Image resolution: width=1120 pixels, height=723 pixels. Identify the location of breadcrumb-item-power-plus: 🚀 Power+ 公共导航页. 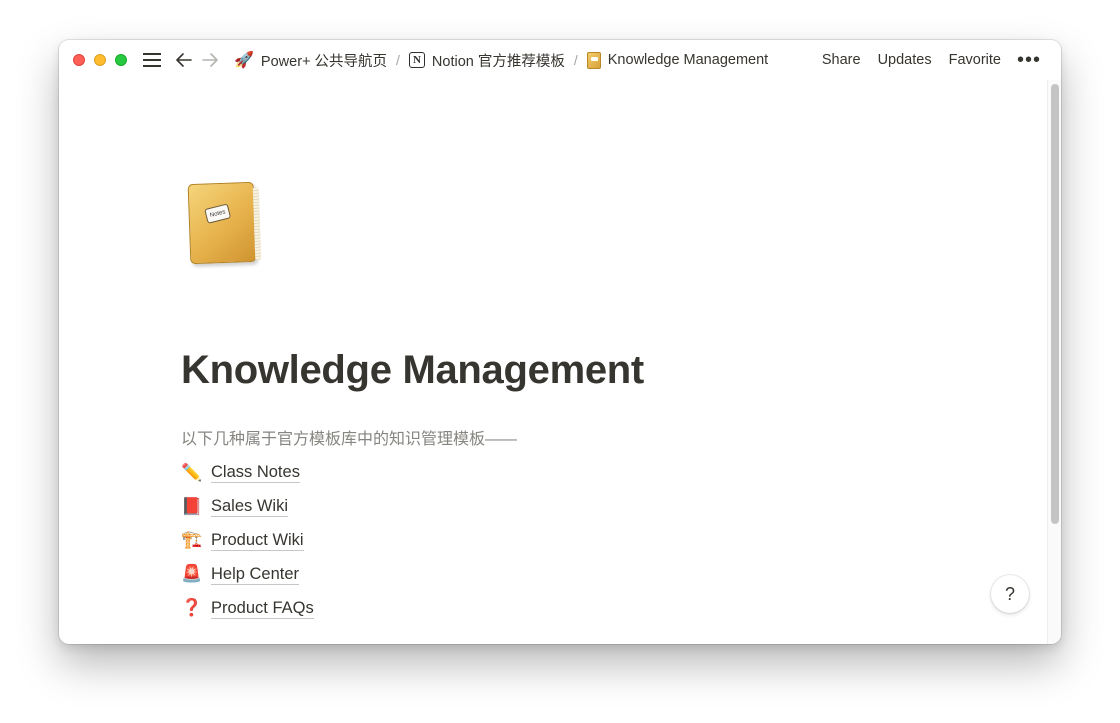
(310, 60).